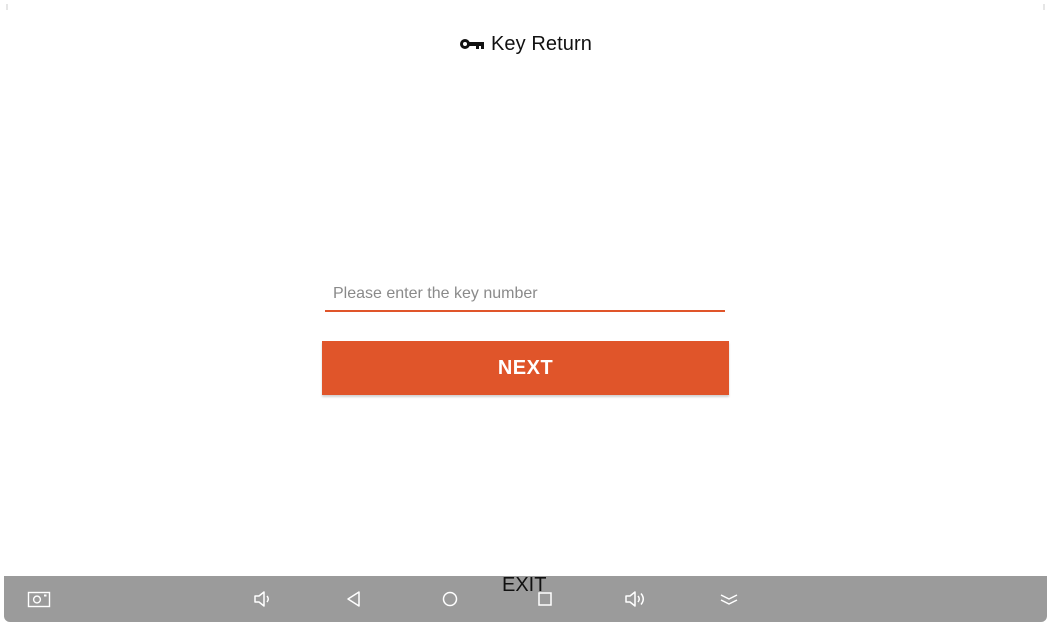  Describe the element at coordinates (7, 7) in the screenshot. I see `corner-mark-left` at that location.